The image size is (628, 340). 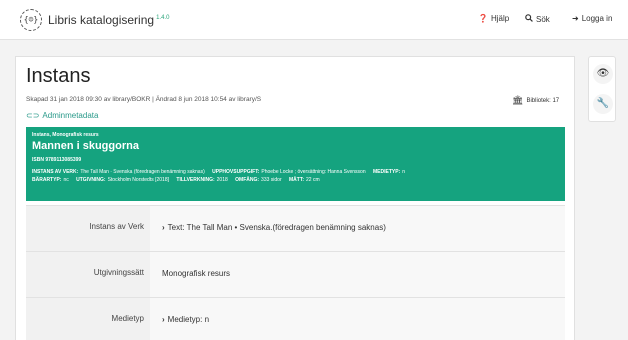 What do you see at coordinates (313, 180) in the screenshot?
I see `summary-field-value: 22 cm` at bounding box center [313, 180].